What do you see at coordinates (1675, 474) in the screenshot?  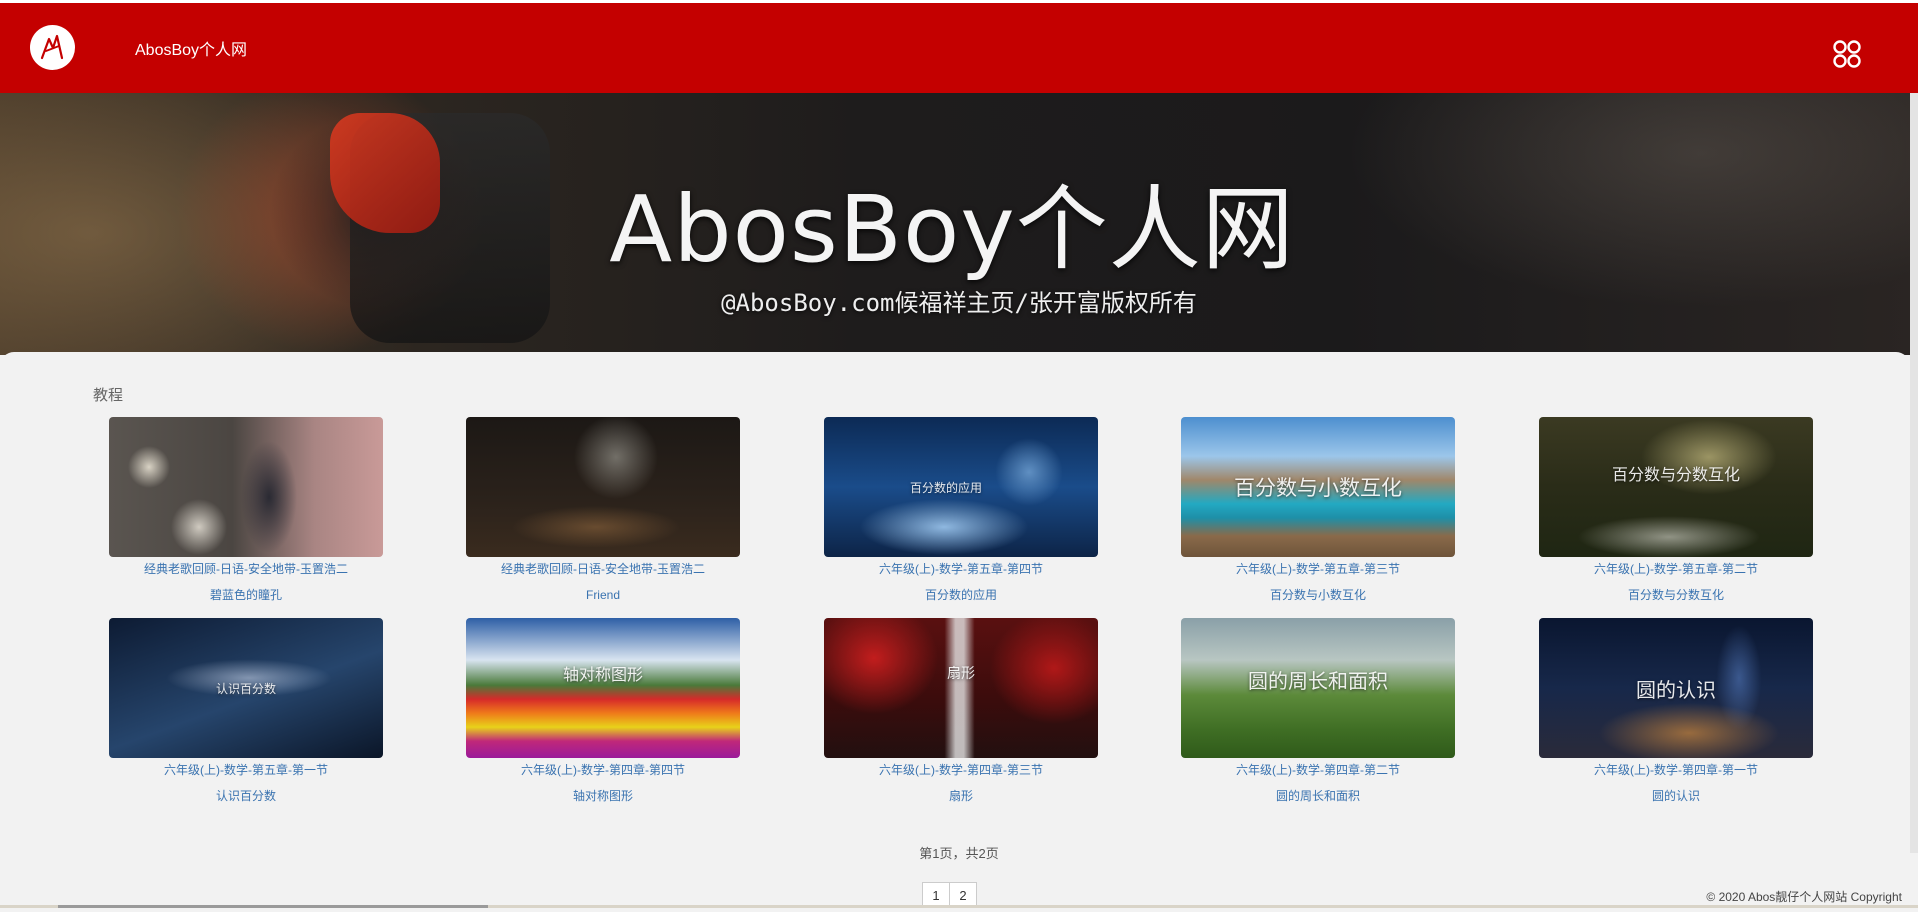 I see `thumbnail-caption: 百分数与分数互化` at bounding box center [1675, 474].